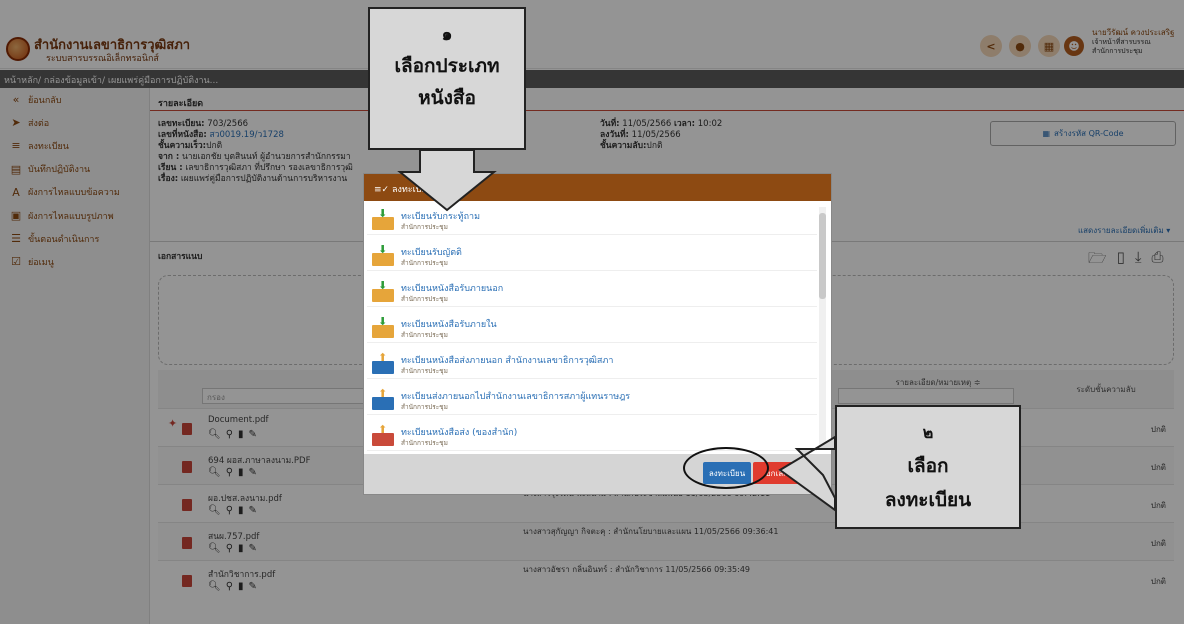  Describe the element at coordinates (807, 473) in the screenshot. I see `callout-arrow-left` at that location.